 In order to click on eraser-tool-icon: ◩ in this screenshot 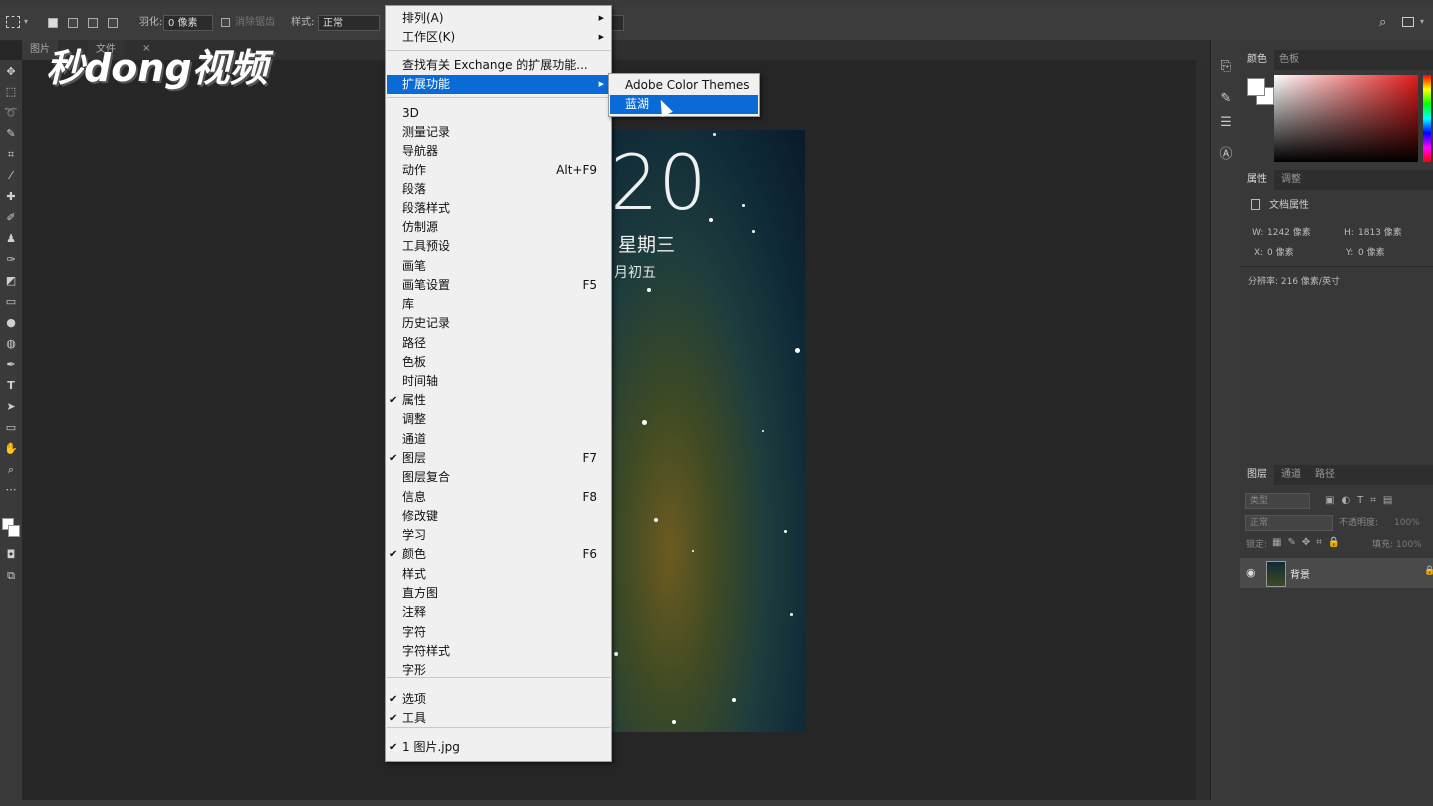, I will do `click(11, 281)`.